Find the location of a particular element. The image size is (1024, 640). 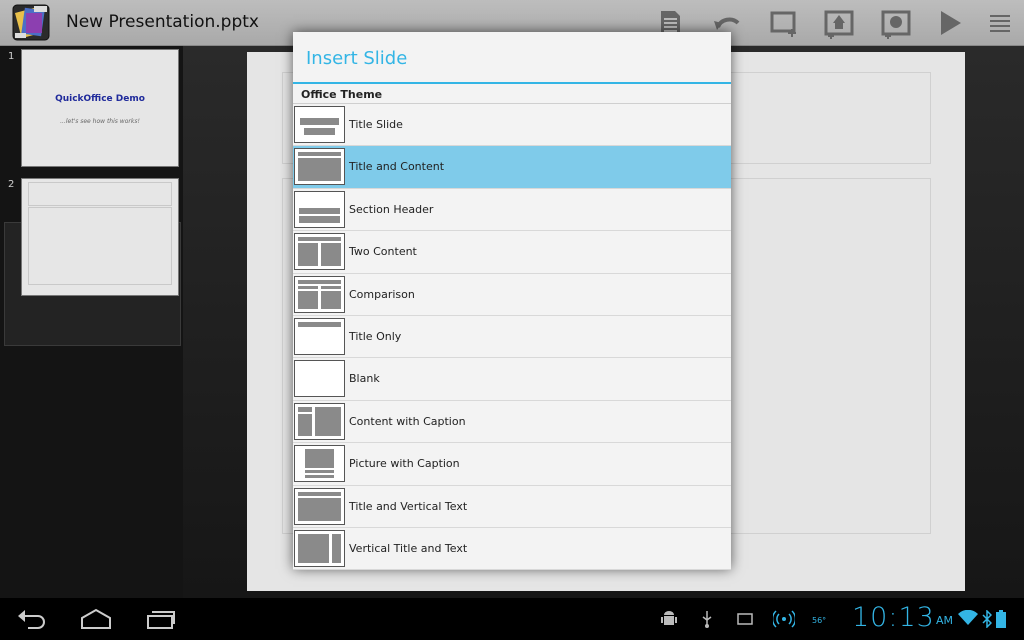

layout-picture-caption-icon is located at coordinates (319, 464).